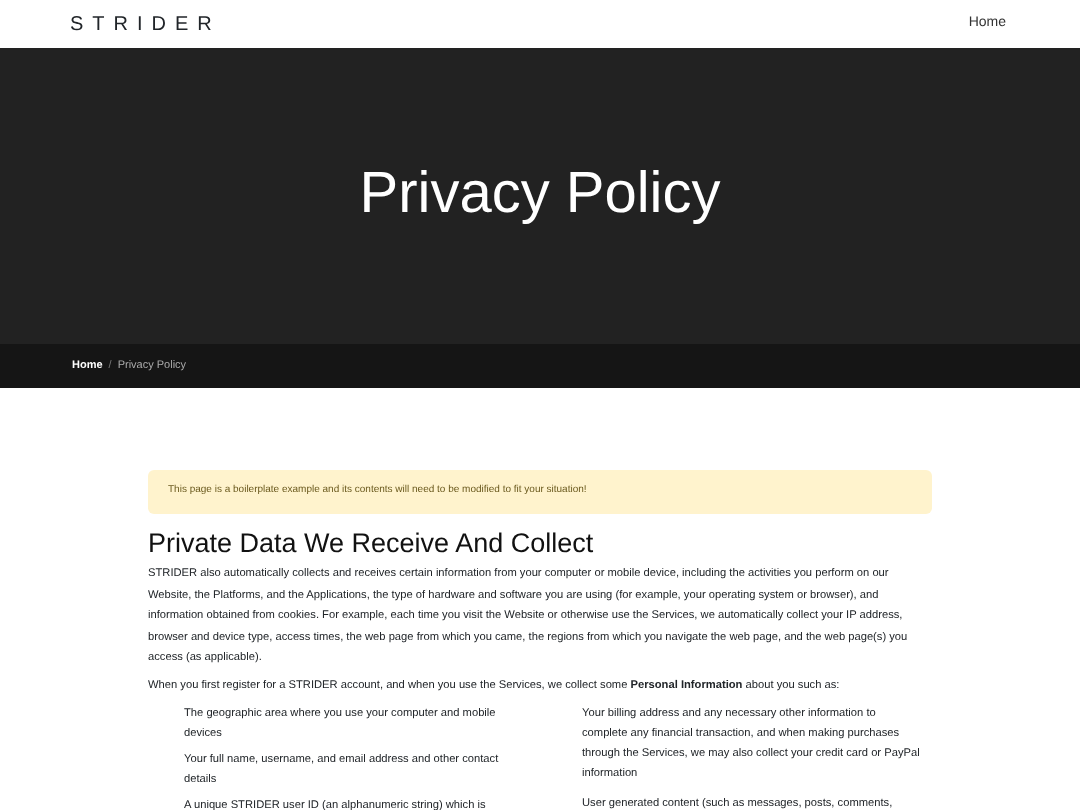 Image resolution: width=1080 pixels, height=810 pixels. Describe the element at coordinates (145, 24) in the screenshot. I see `brand-logo: STRIDER` at that location.